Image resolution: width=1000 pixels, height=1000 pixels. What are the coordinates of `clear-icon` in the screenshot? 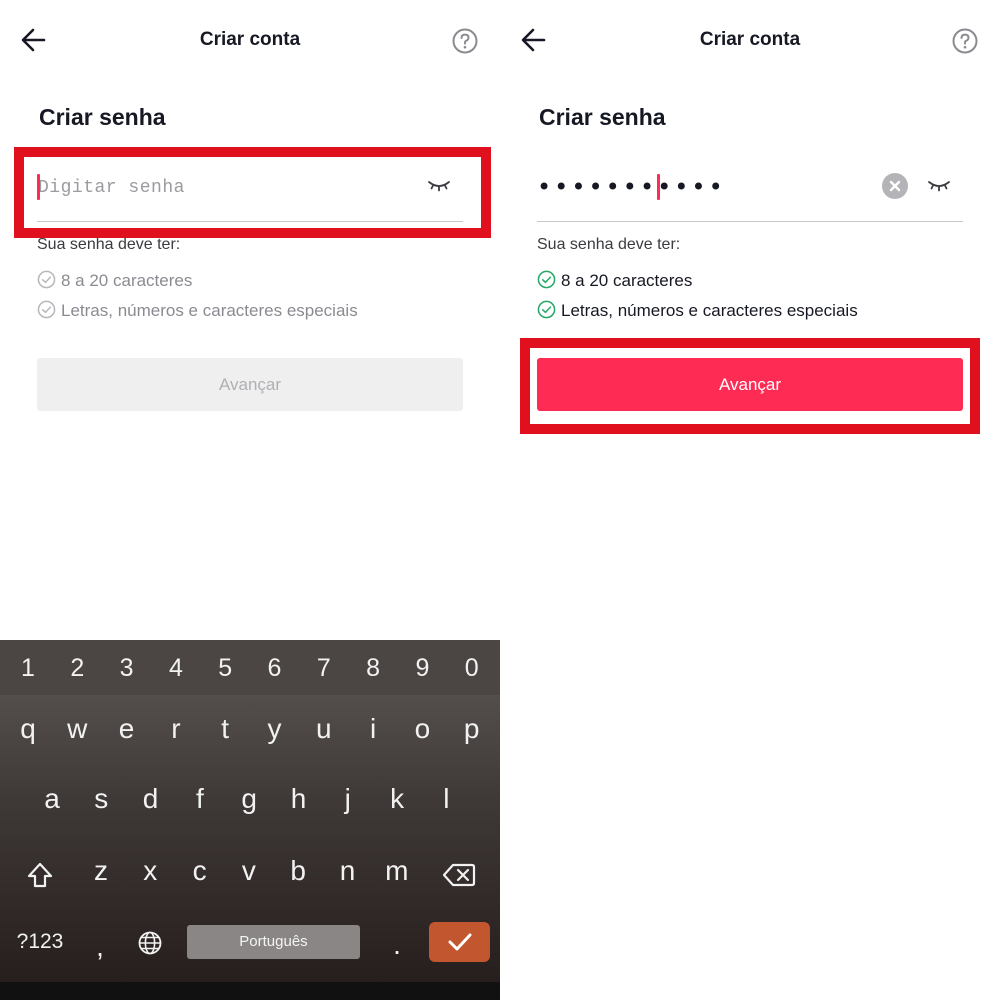 It's located at (895, 186).